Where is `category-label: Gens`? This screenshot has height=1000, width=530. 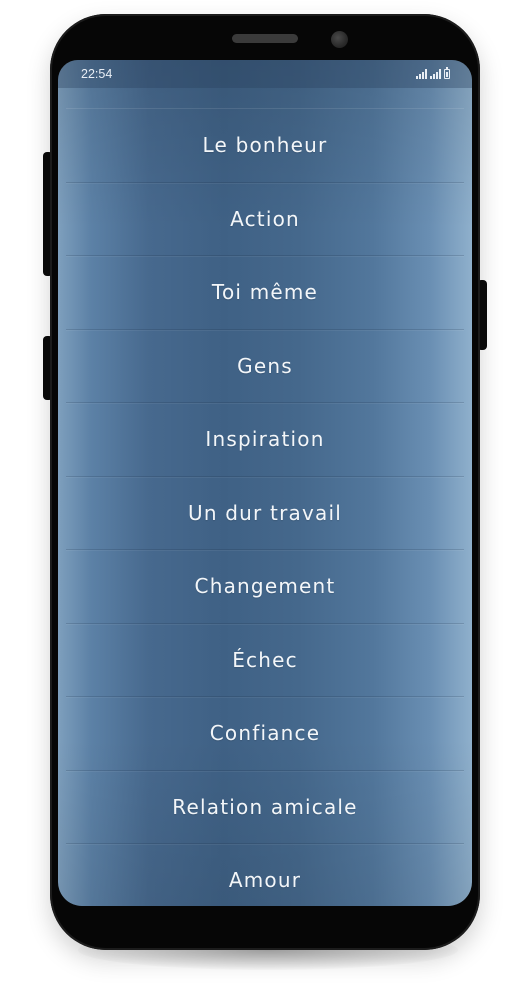
category-label: Gens is located at coordinates (265, 365).